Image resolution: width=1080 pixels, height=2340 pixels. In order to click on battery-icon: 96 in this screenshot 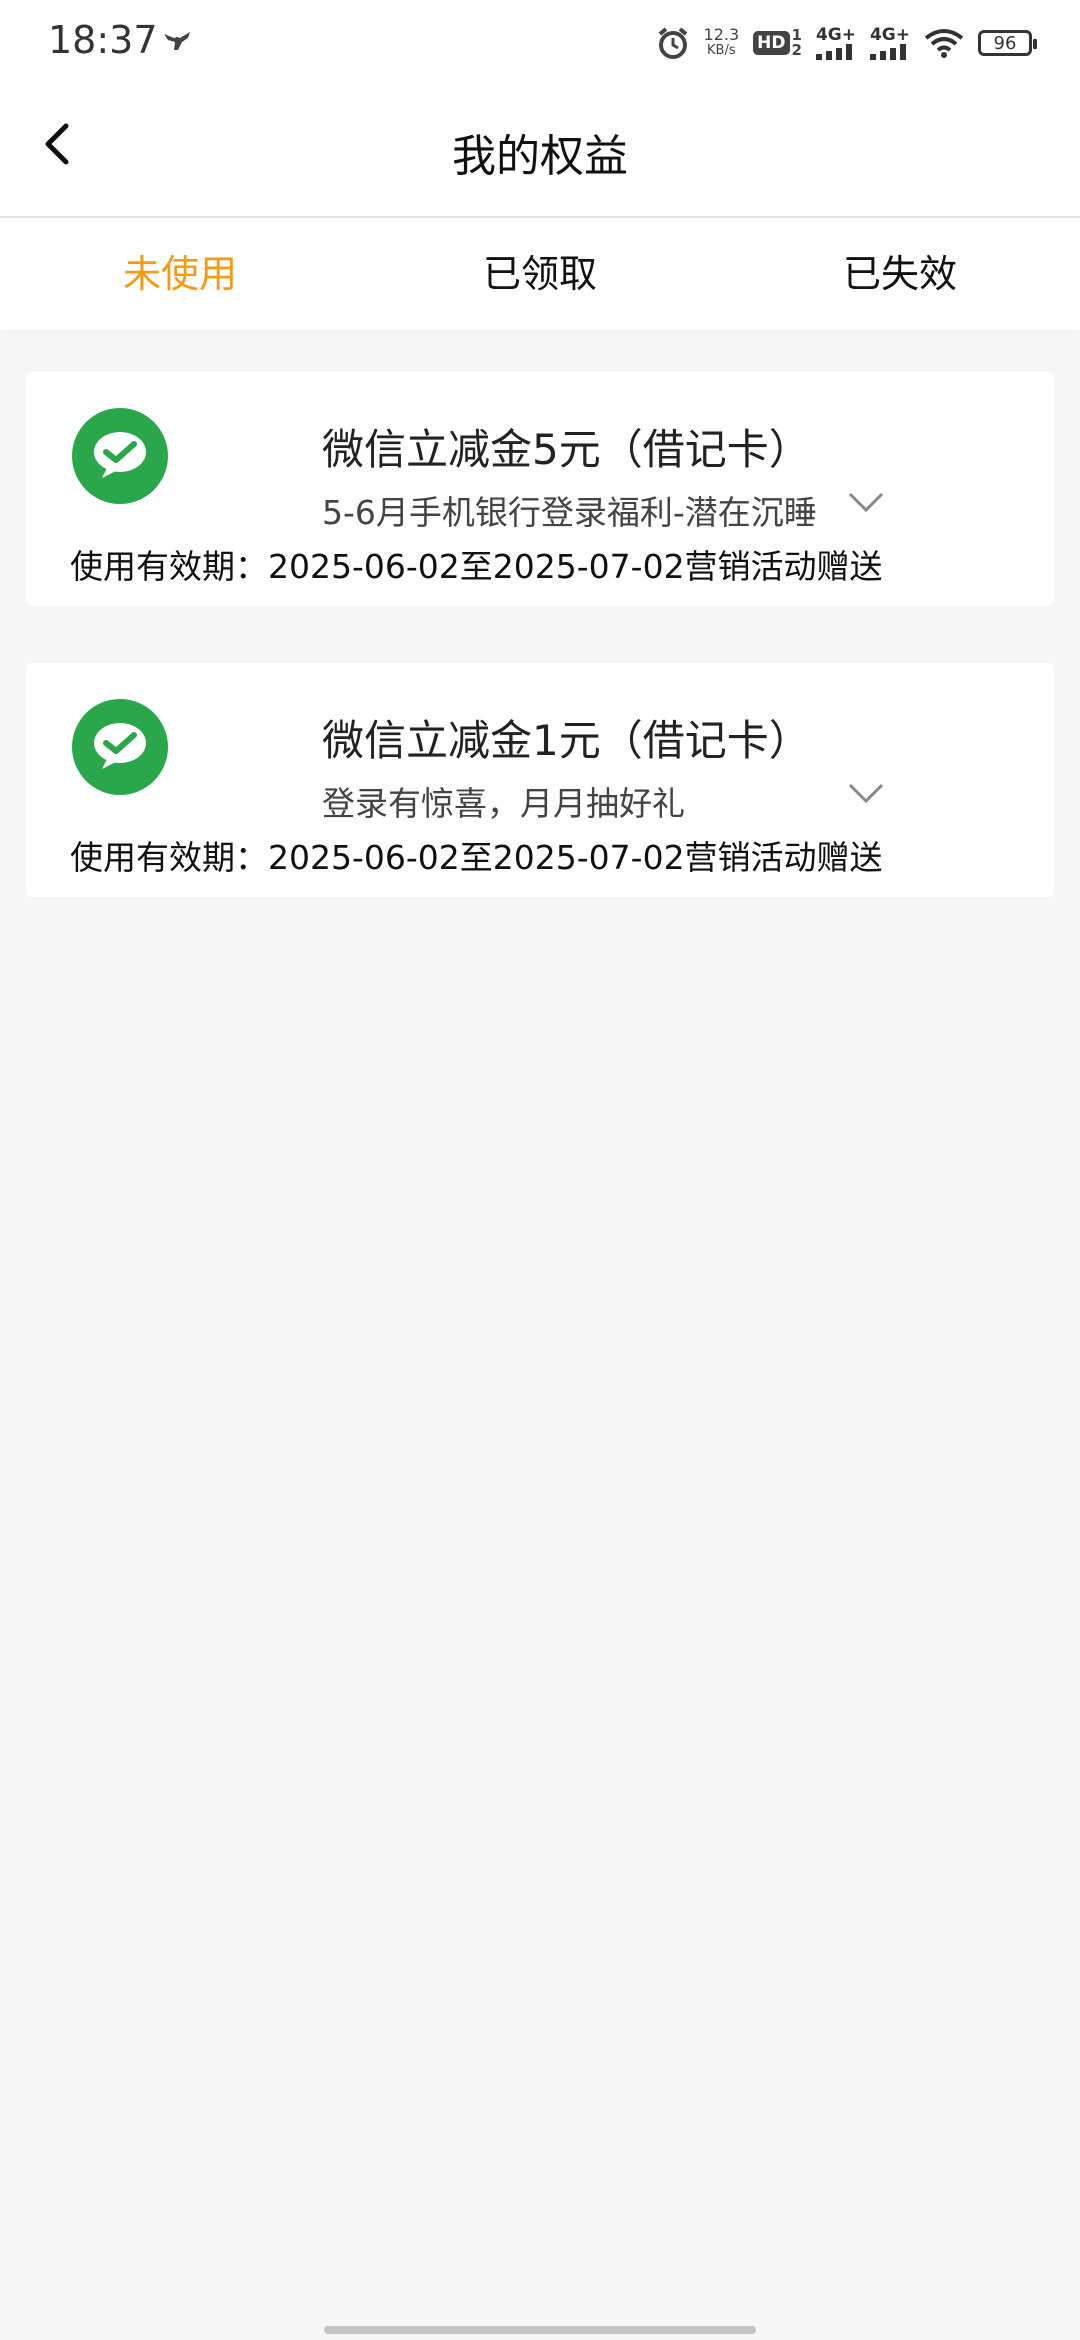, I will do `click(1007, 43)`.